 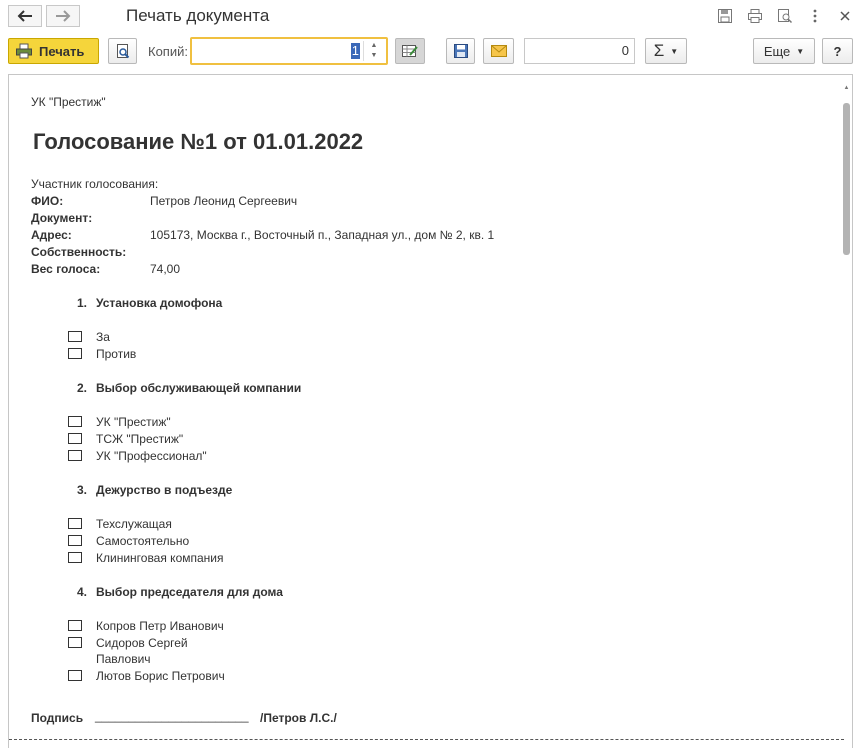 What do you see at coordinates (66, 269) in the screenshot?
I see `field-label-vote-weight: Вес голоса:` at bounding box center [66, 269].